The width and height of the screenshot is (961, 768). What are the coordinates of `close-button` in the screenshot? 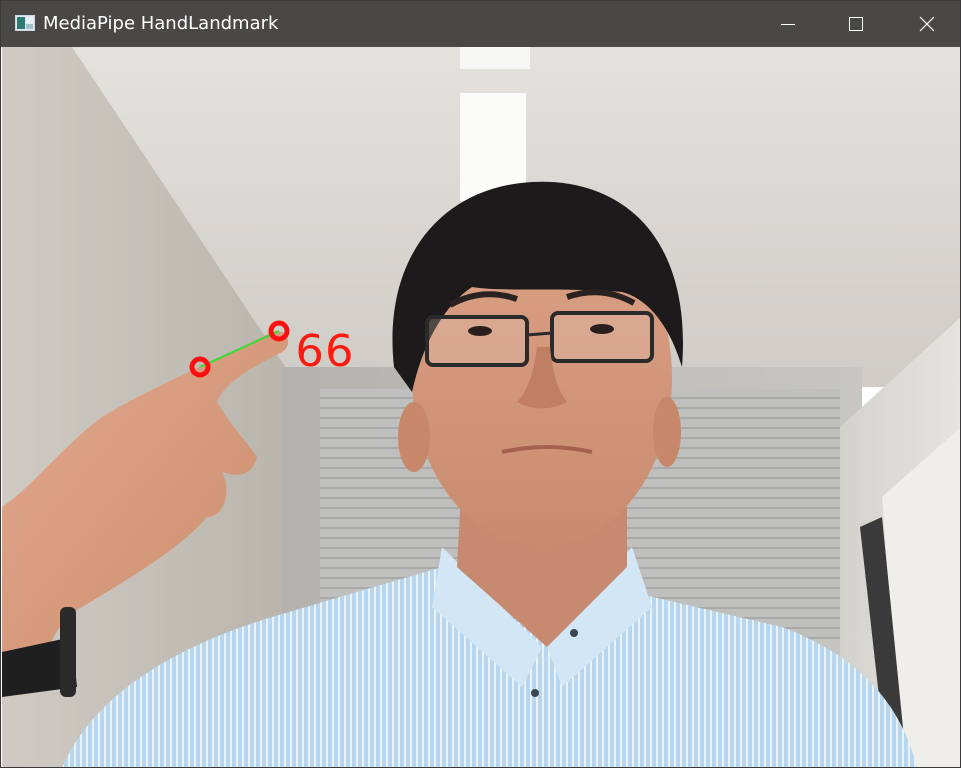 It's located at (926, 24).